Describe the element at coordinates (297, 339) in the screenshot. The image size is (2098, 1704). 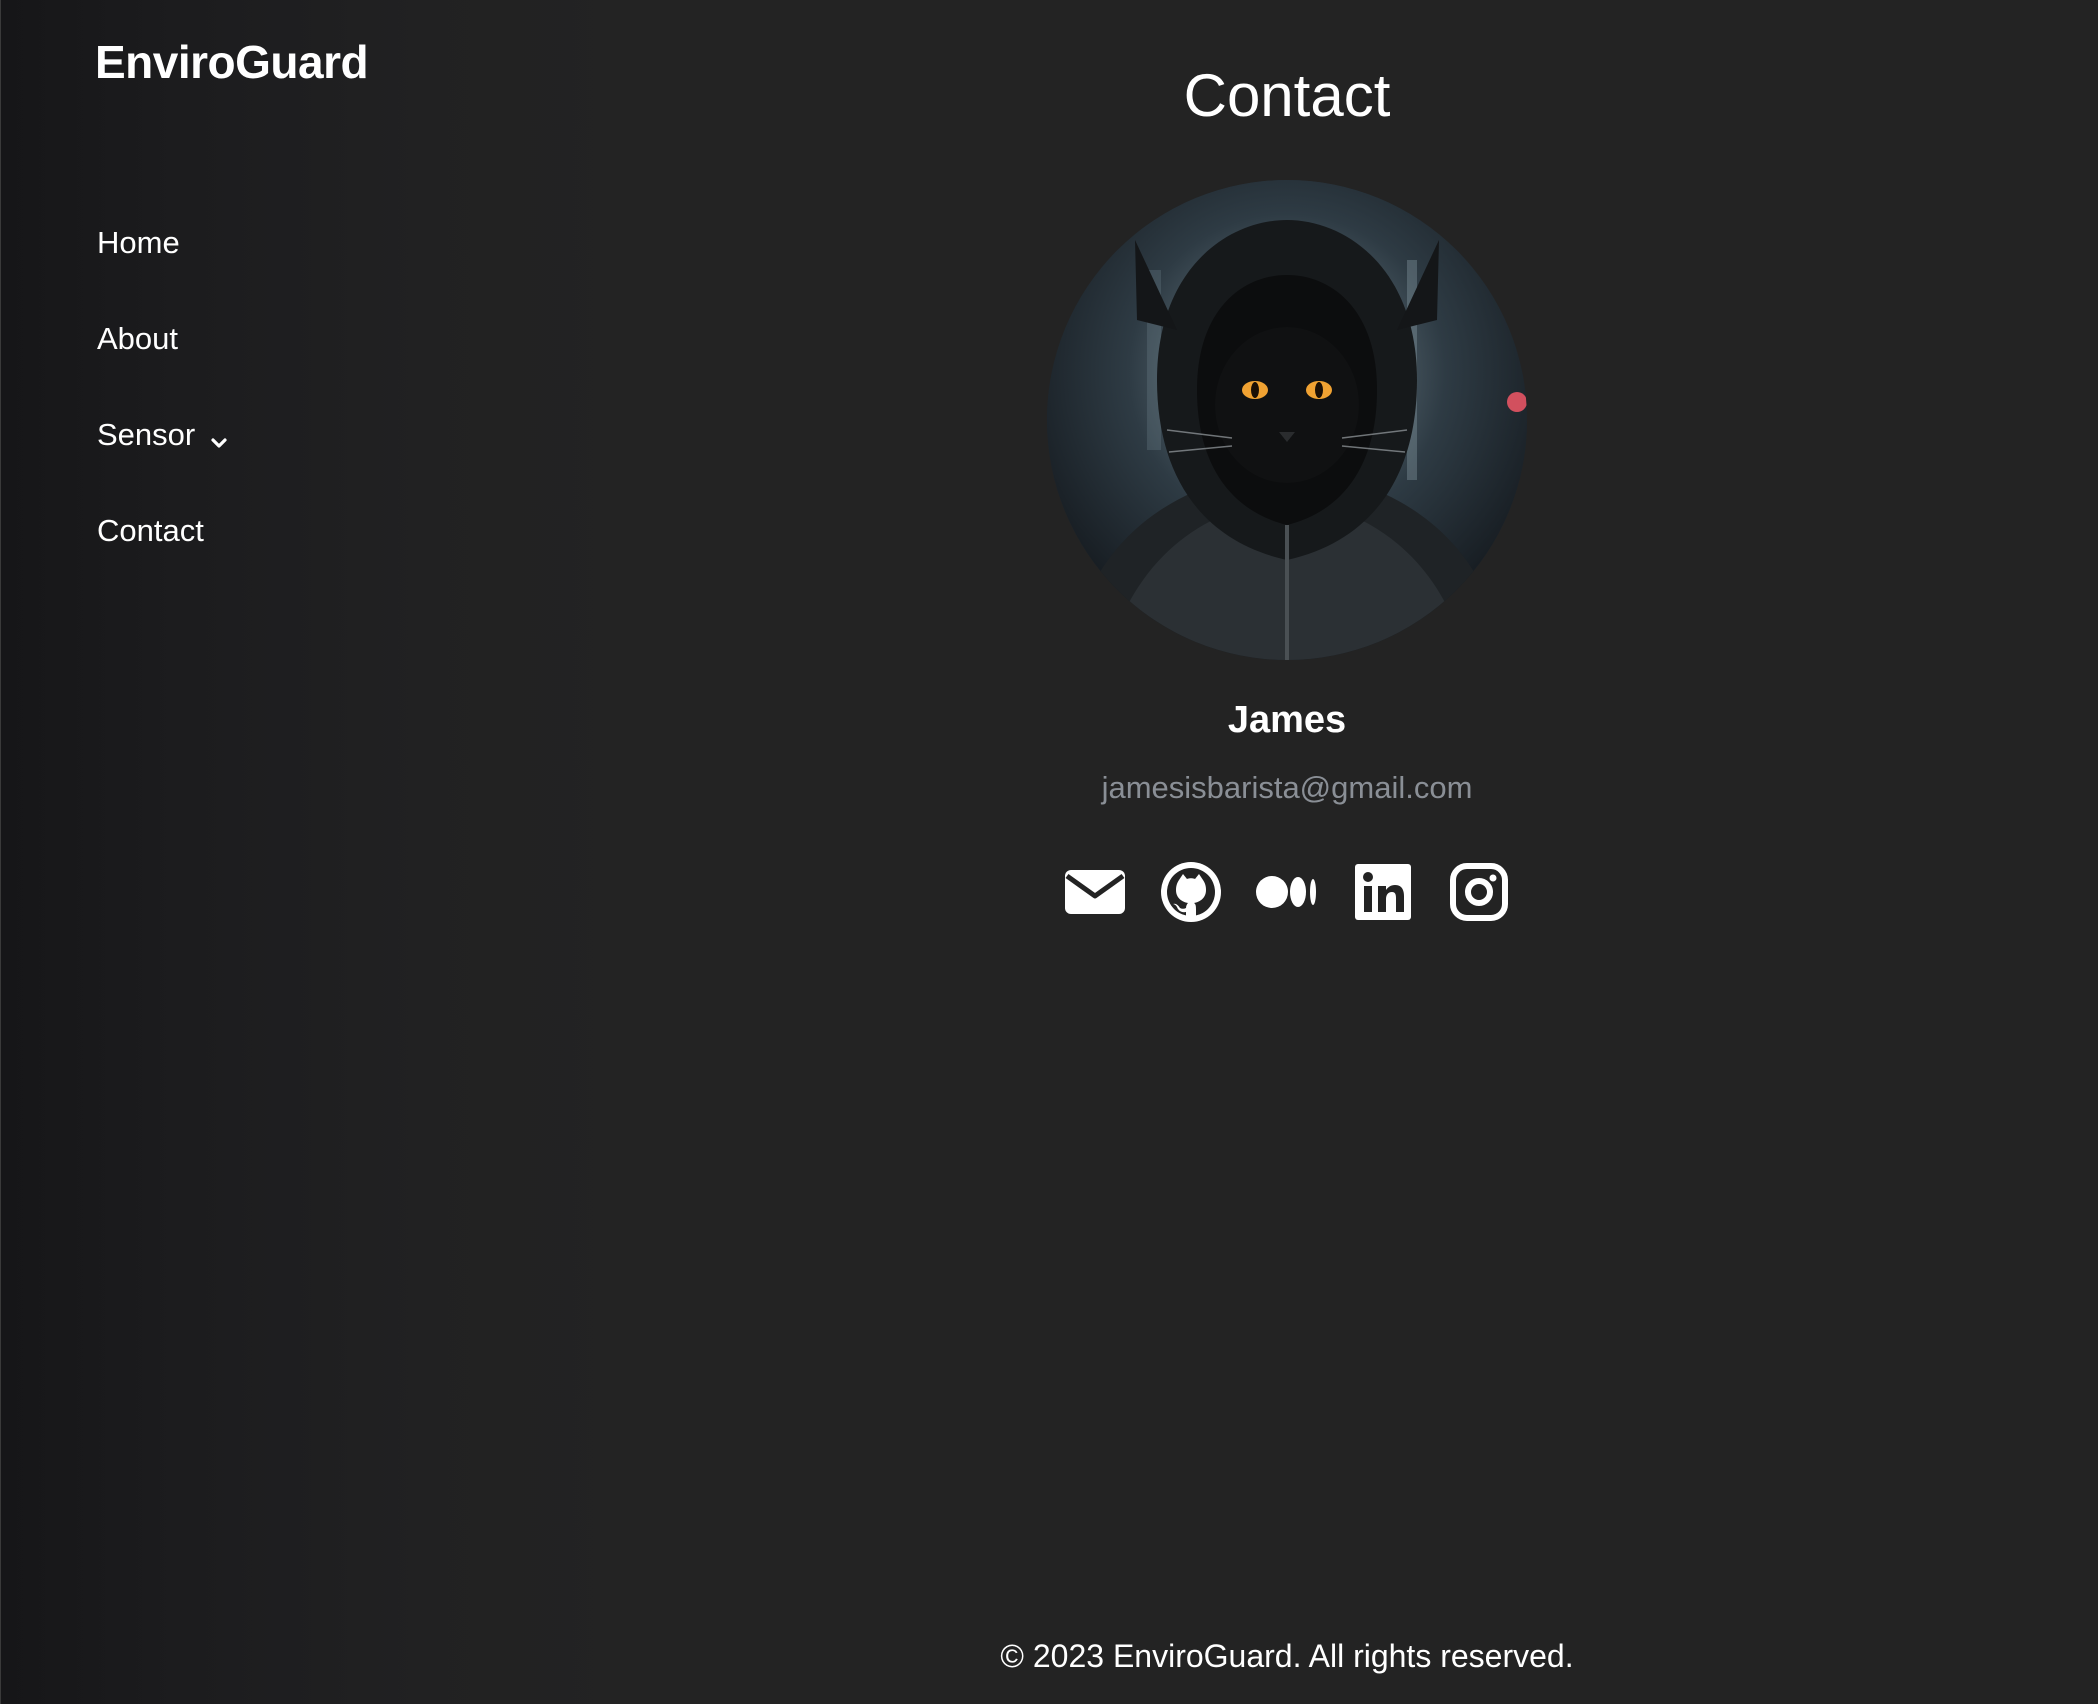
I see `sidebar-item-about: About` at that location.